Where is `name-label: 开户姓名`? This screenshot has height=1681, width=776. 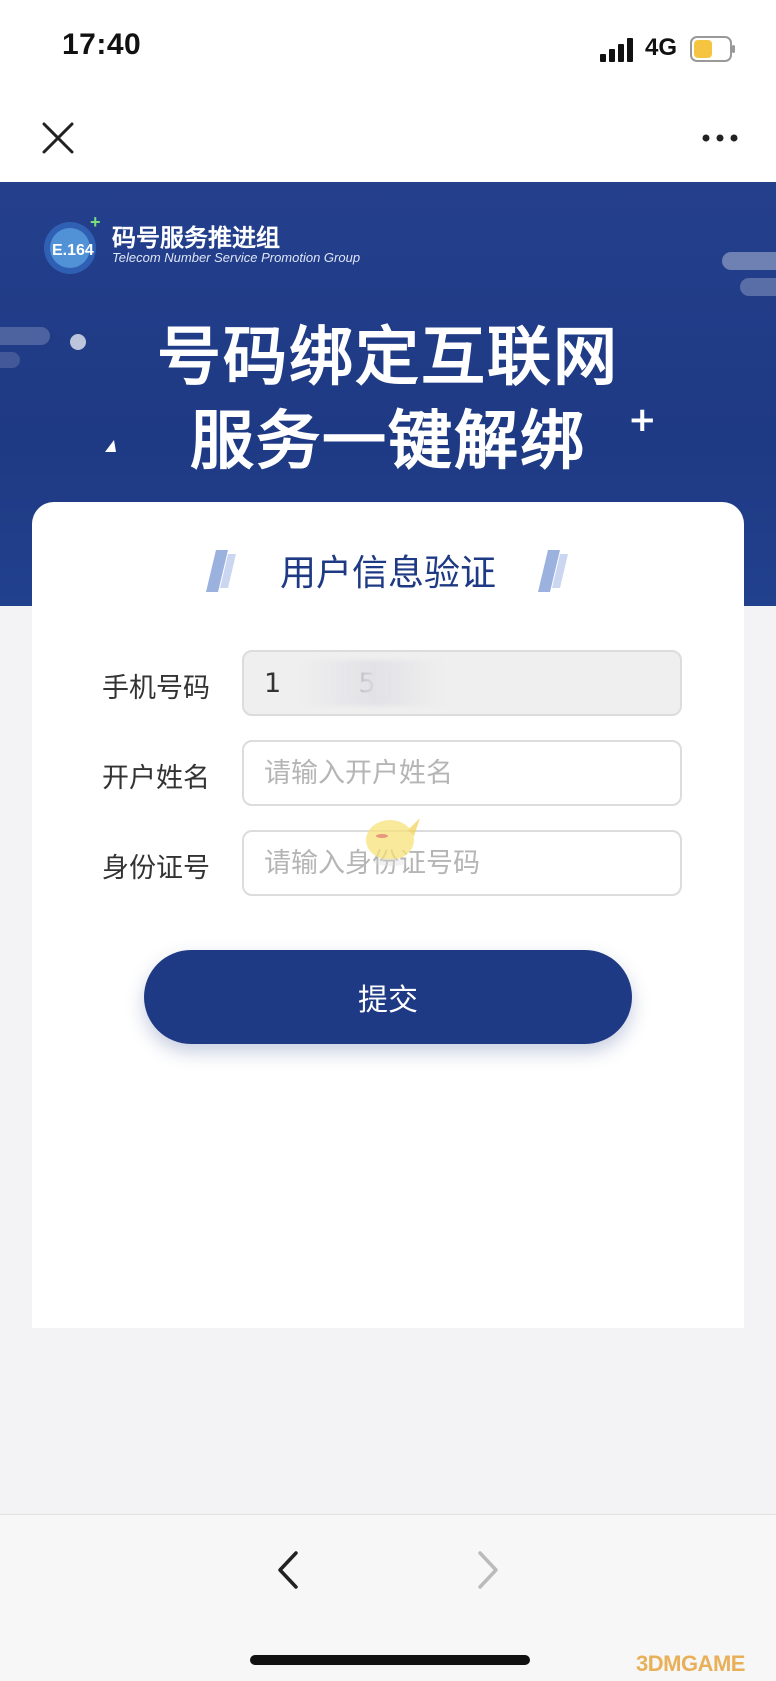 name-label: 开户姓名 is located at coordinates (156, 778).